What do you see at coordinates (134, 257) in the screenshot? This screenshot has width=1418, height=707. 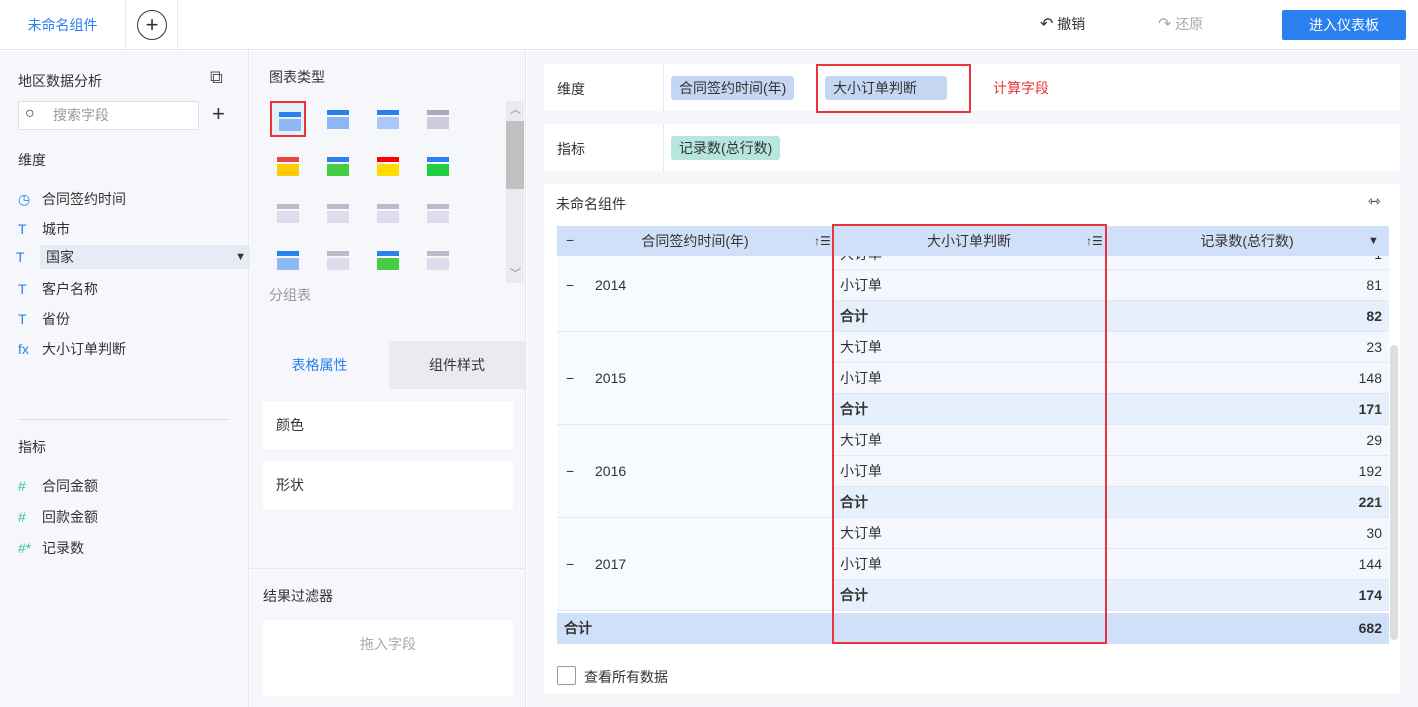 I see `dimension-field: T 国家 ▼` at bounding box center [134, 257].